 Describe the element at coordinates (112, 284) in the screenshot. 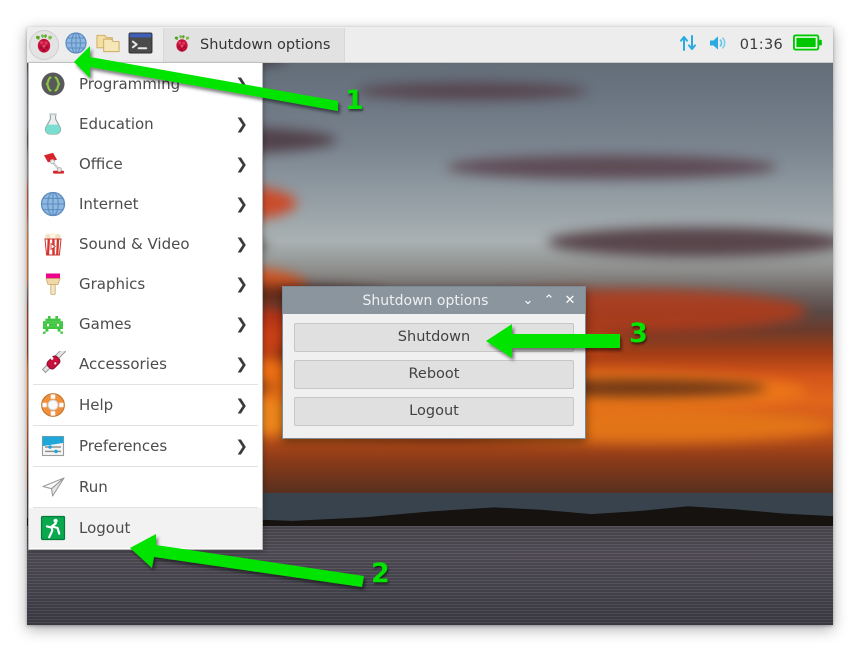

I see `menu-item-label: Graphics` at that location.